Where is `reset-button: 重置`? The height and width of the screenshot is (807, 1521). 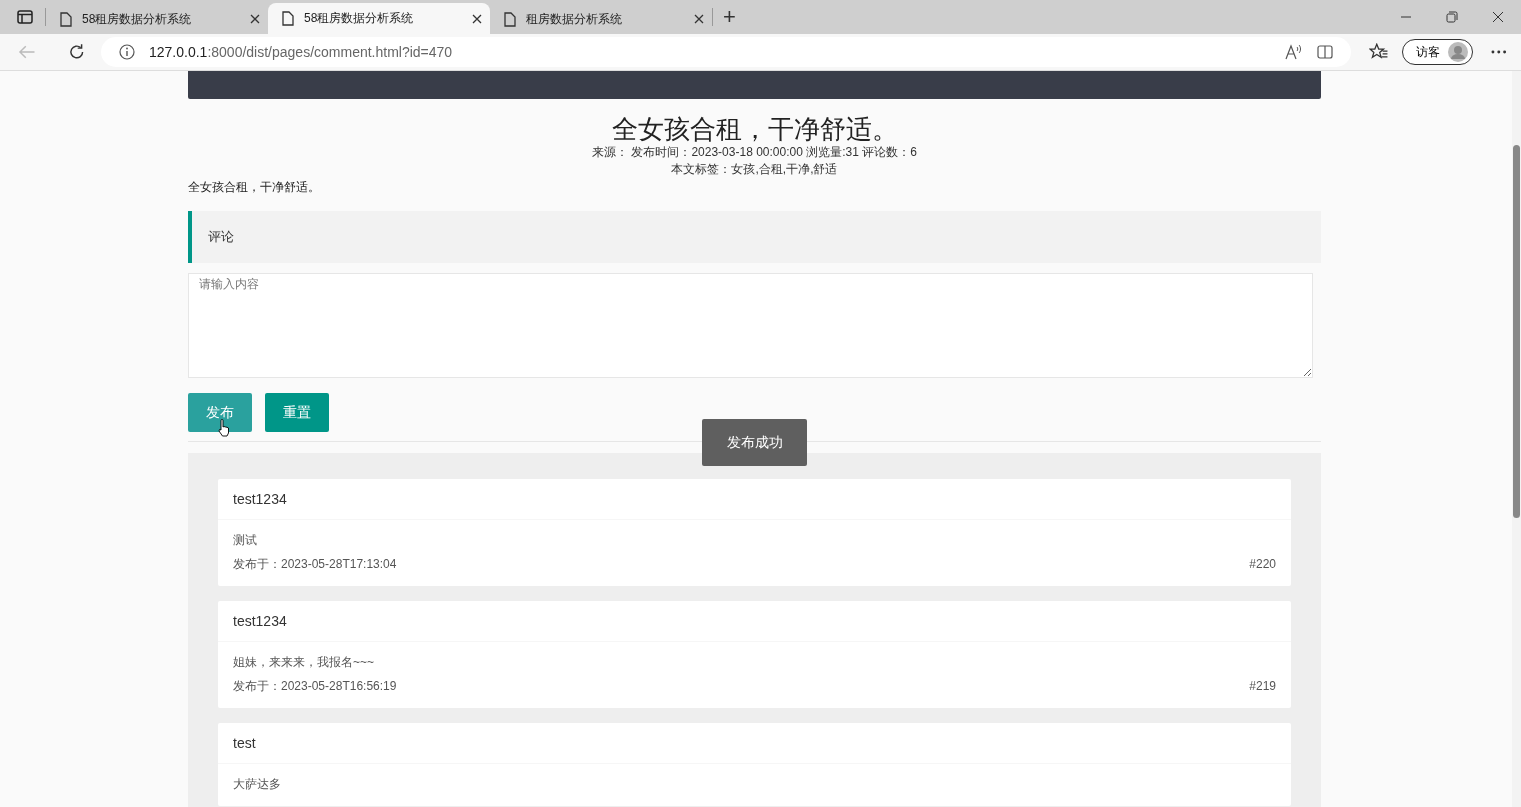 reset-button: 重置 is located at coordinates (297, 412).